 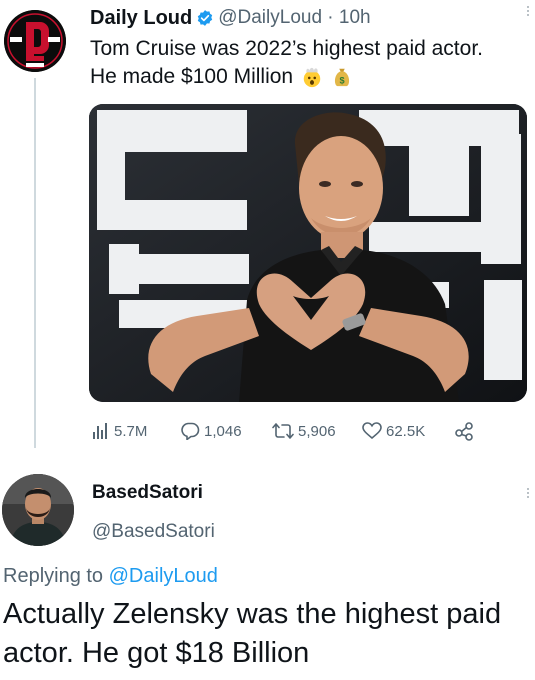 I want to click on daily-loud-avatar, so click(x=35, y=41).